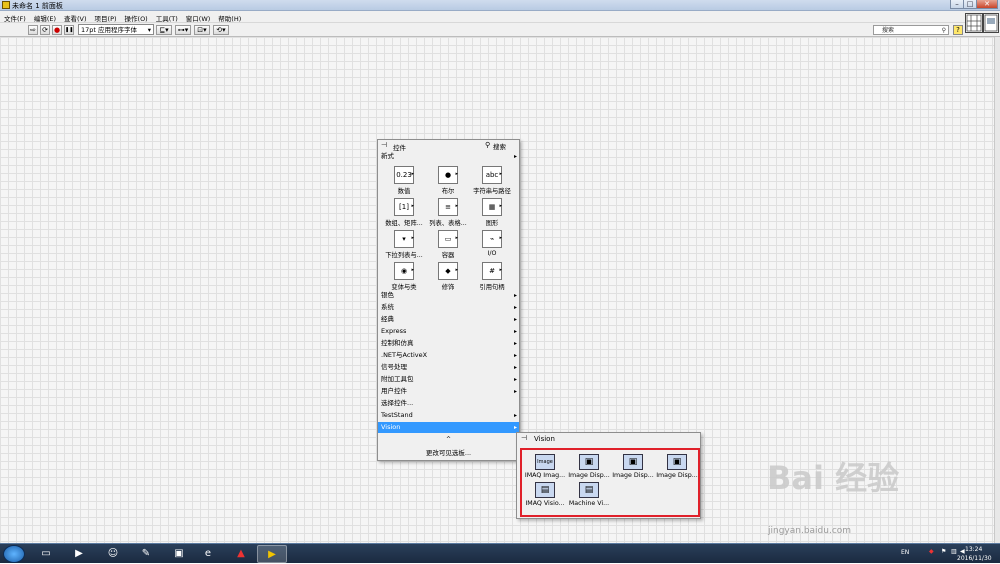 Image resolution: width=1000 pixels, height=564 pixels. Describe the element at coordinates (448, 180) in the screenshot. I see `palette-cell: ● ▸ 布尔` at that location.